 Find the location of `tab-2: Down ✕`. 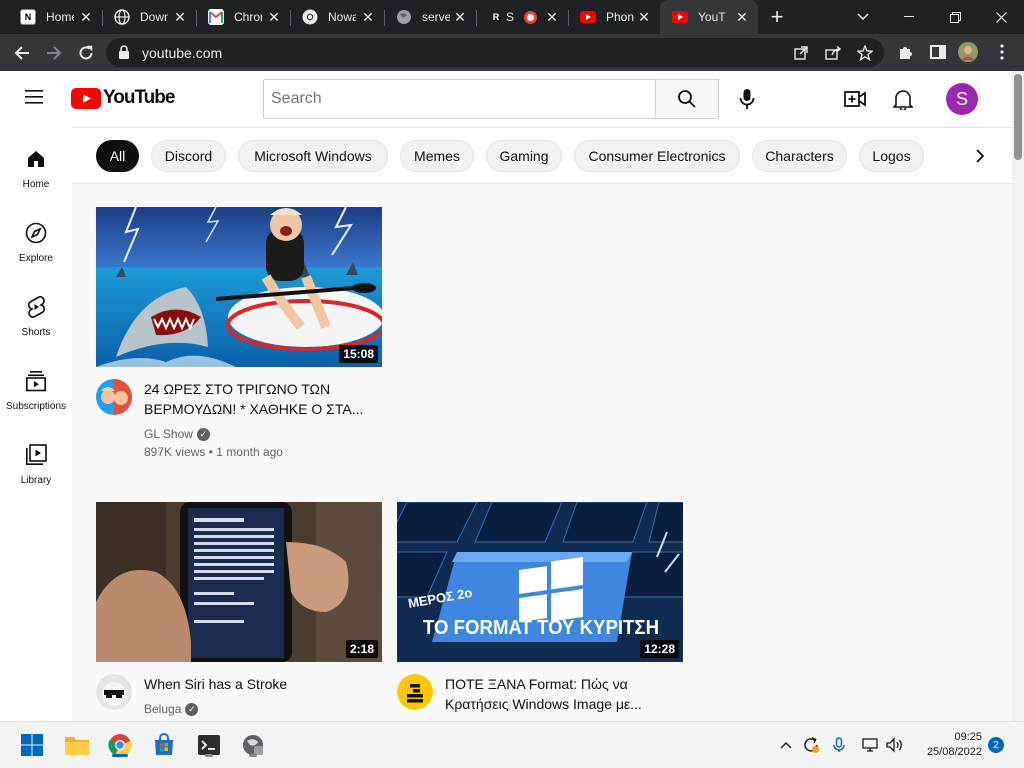

tab-2: Down ✕ is located at coordinates (149, 17).